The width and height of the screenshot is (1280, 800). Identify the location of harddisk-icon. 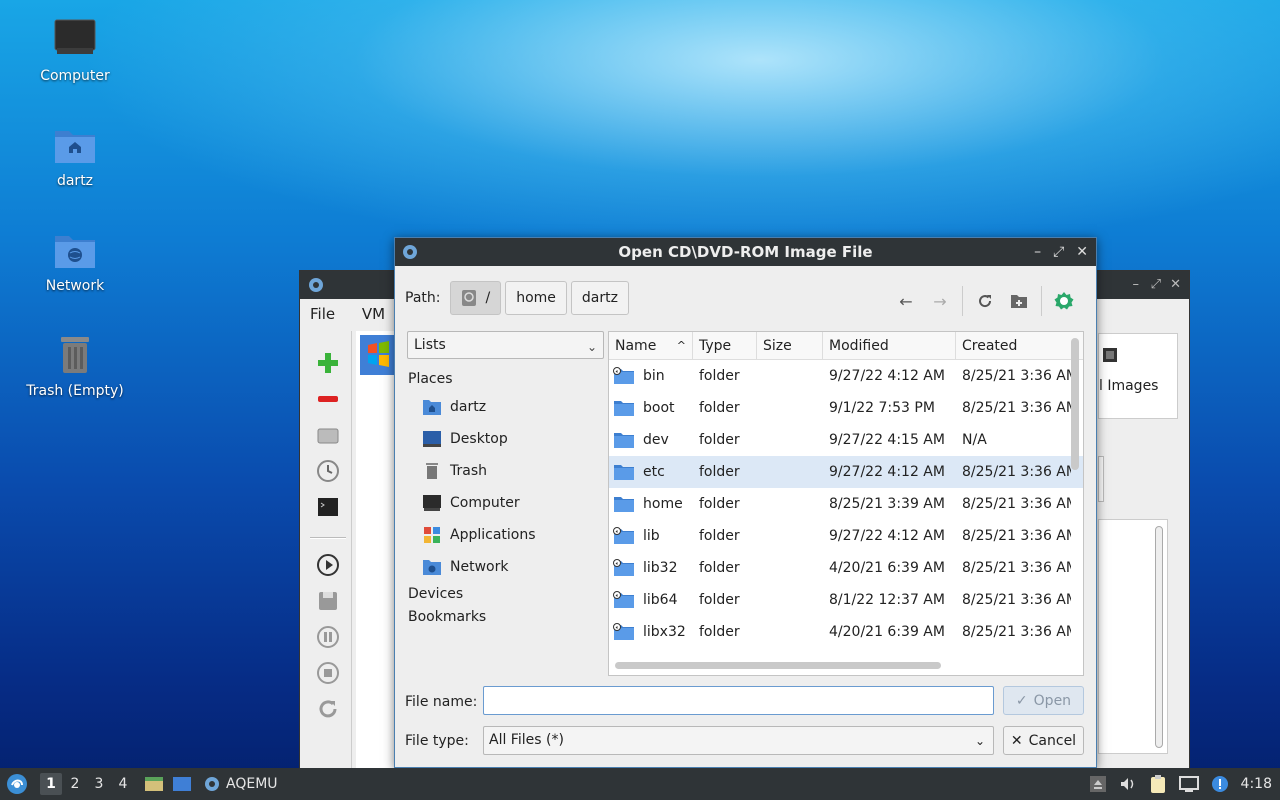
(328, 436).